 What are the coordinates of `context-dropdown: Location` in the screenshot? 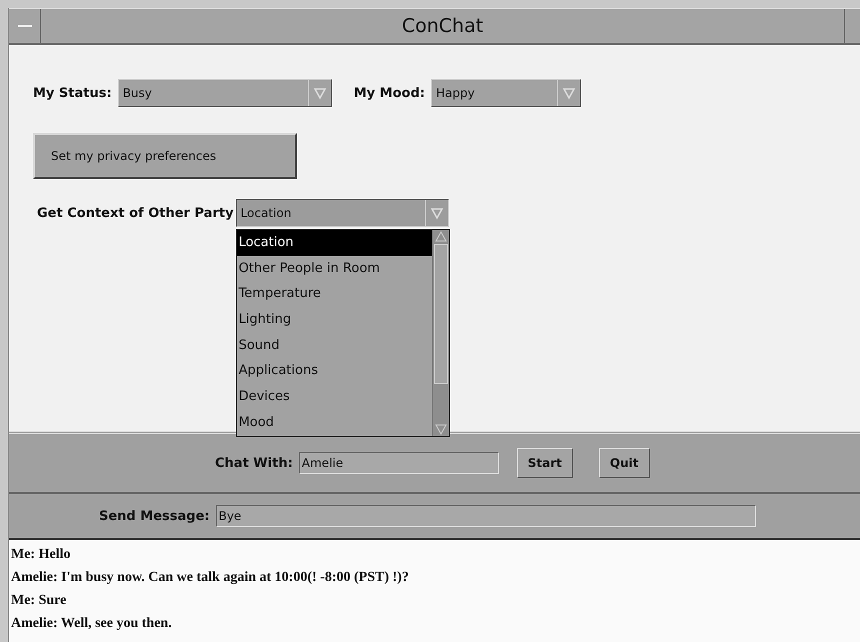 It's located at (342, 213).